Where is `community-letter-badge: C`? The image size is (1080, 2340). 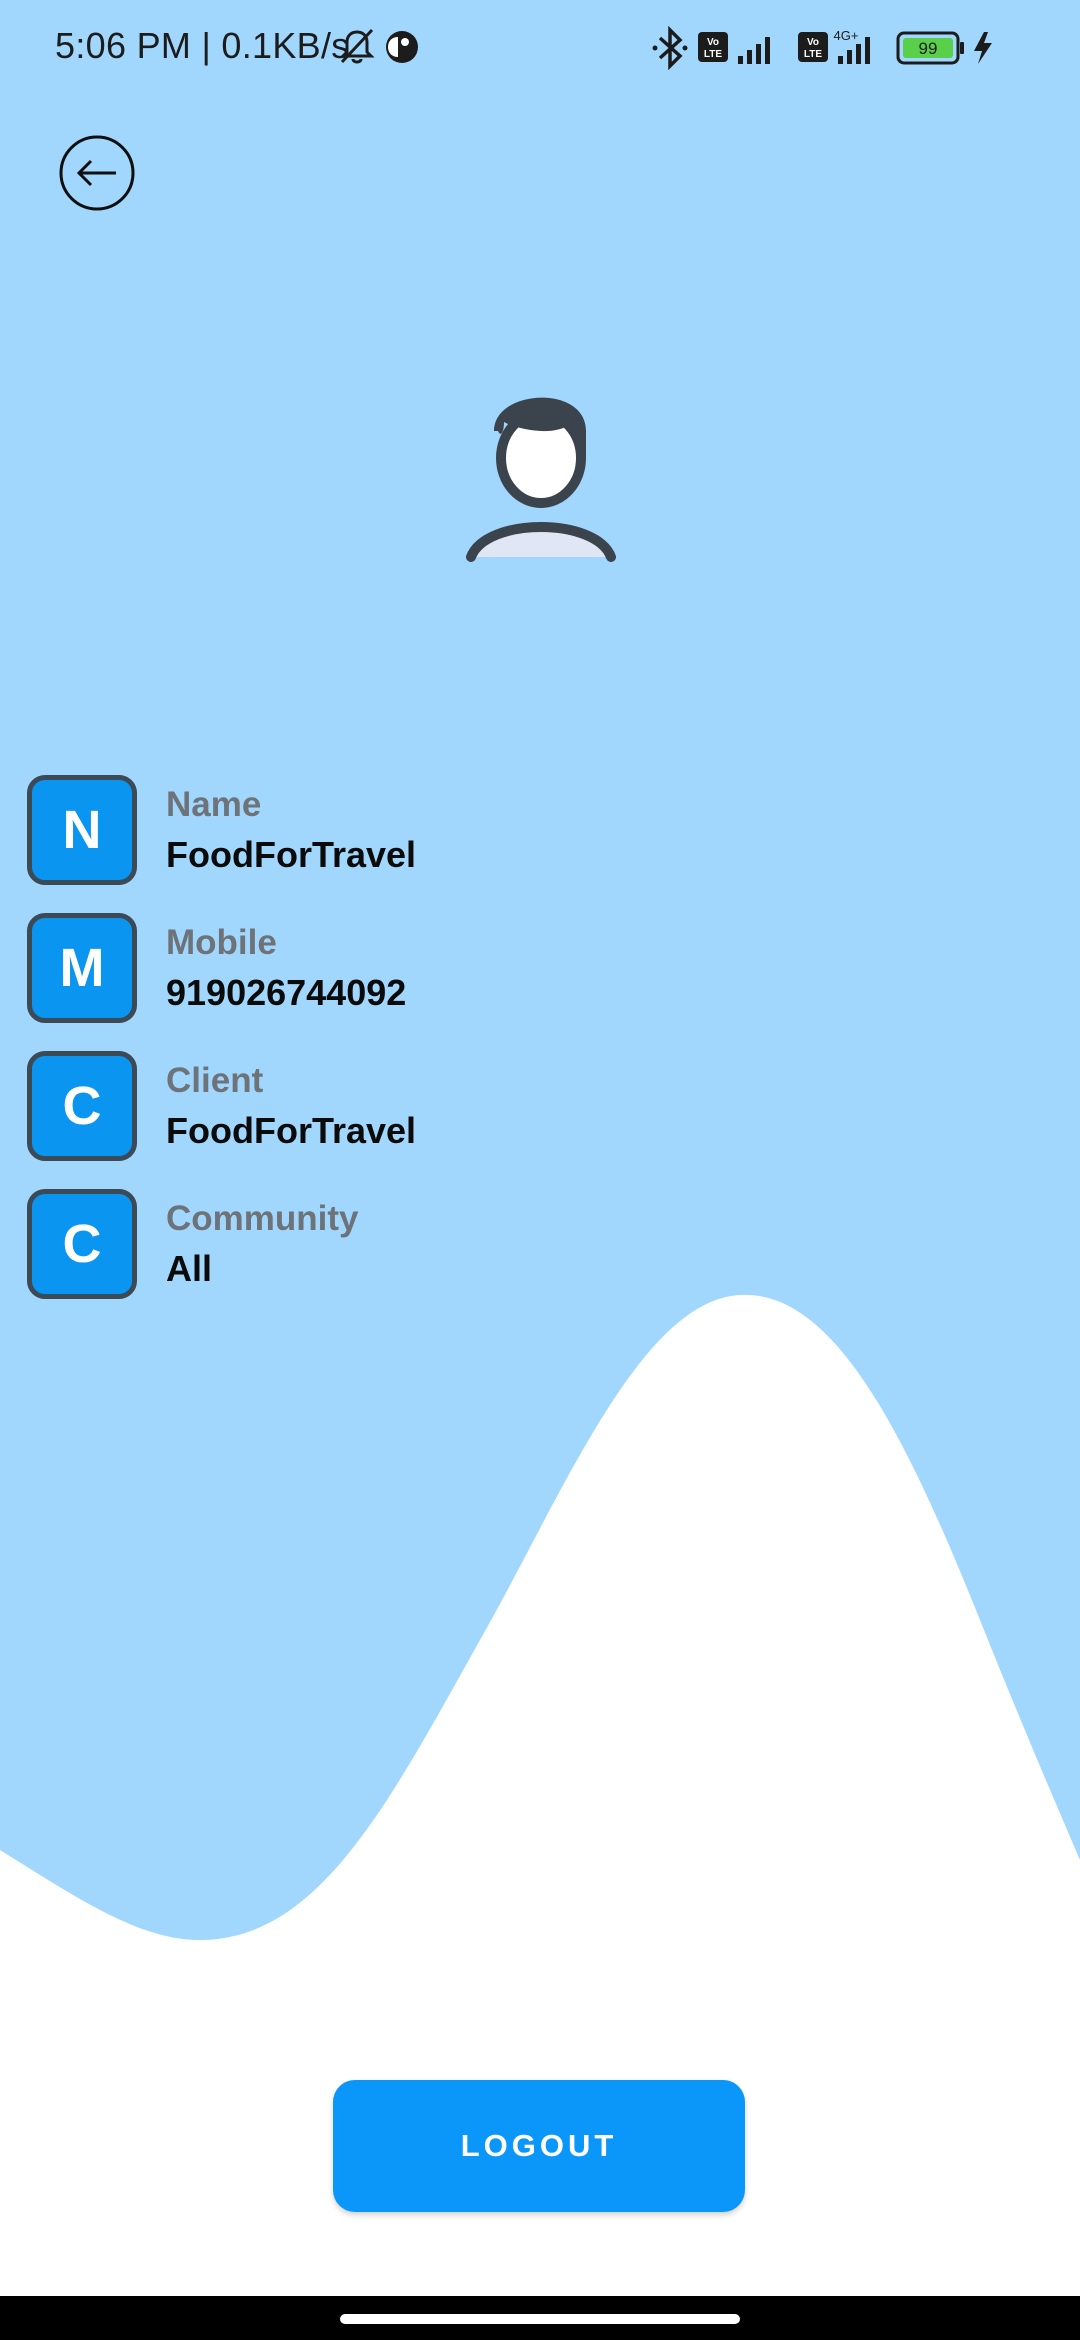 community-letter-badge: C is located at coordinates (82, 1244).